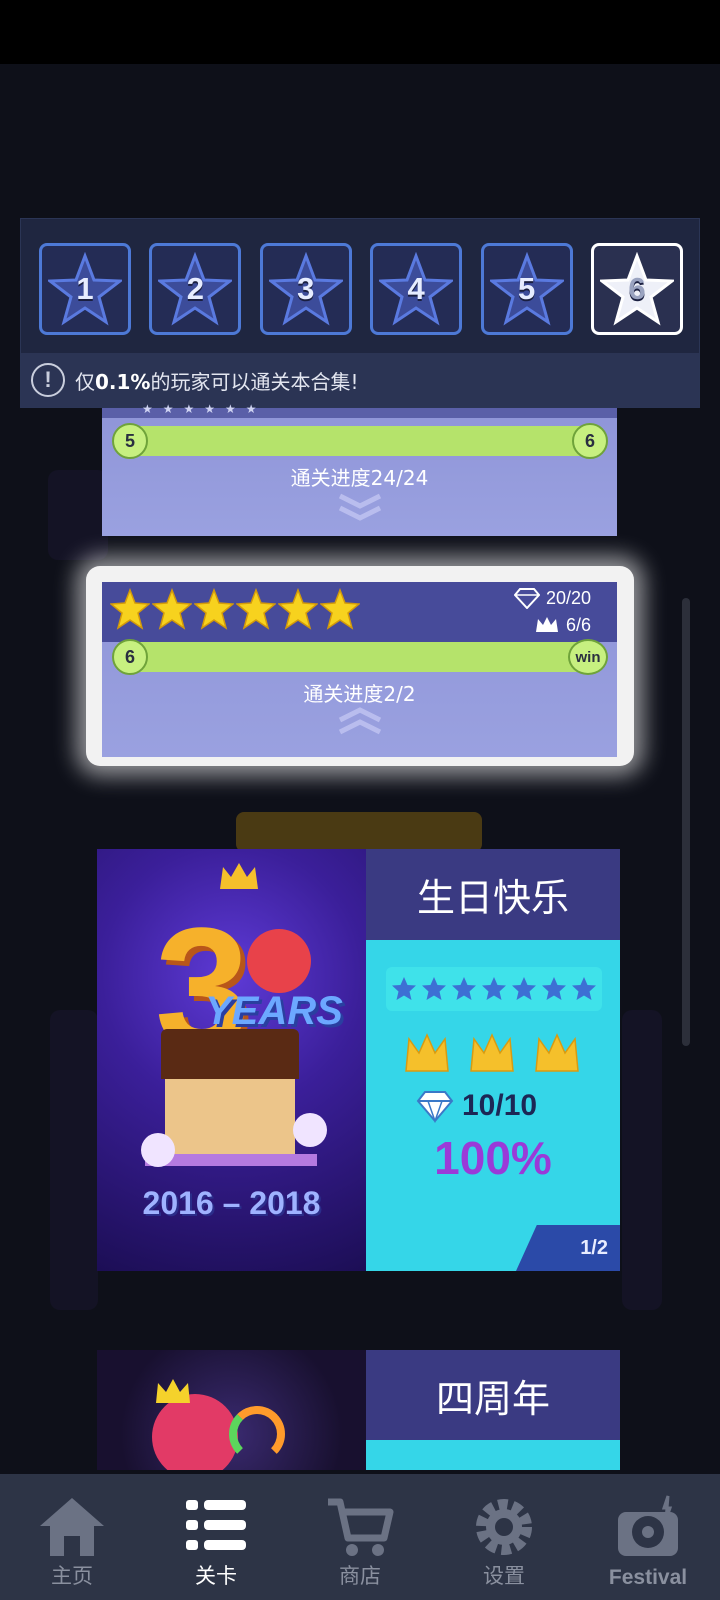 This screenshot has width=720, height=1600. Describe the element at coordinates (500, 1105) in the screenshot. I see `gem-count: 10/10` at that location.